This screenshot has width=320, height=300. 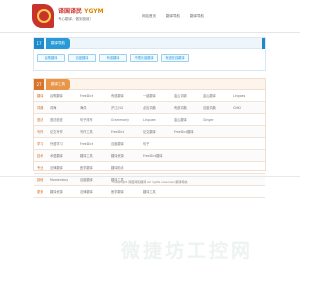 I want to click on logo-title: 译国译民 YGYM, so click(x=81, y=10).